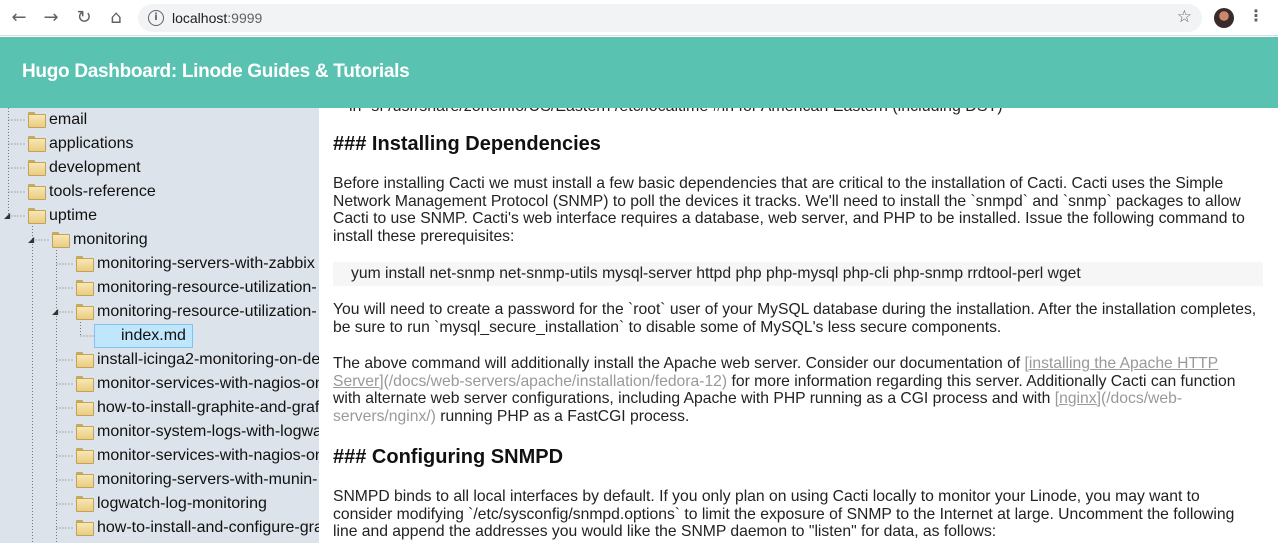  Describe the element at coordinates (73, 215) in the screenshot. I see `tree-item-label: uptime` at that location.